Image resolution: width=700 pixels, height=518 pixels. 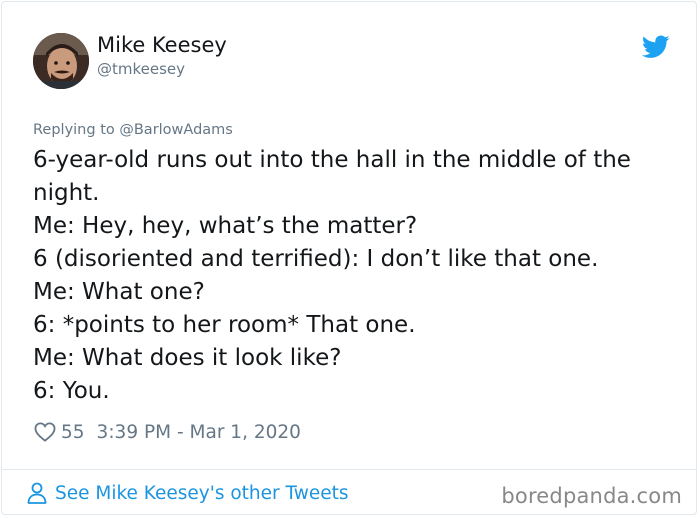 I want to click on author-handle: @tmkeesey, so click(x=141, y=69).